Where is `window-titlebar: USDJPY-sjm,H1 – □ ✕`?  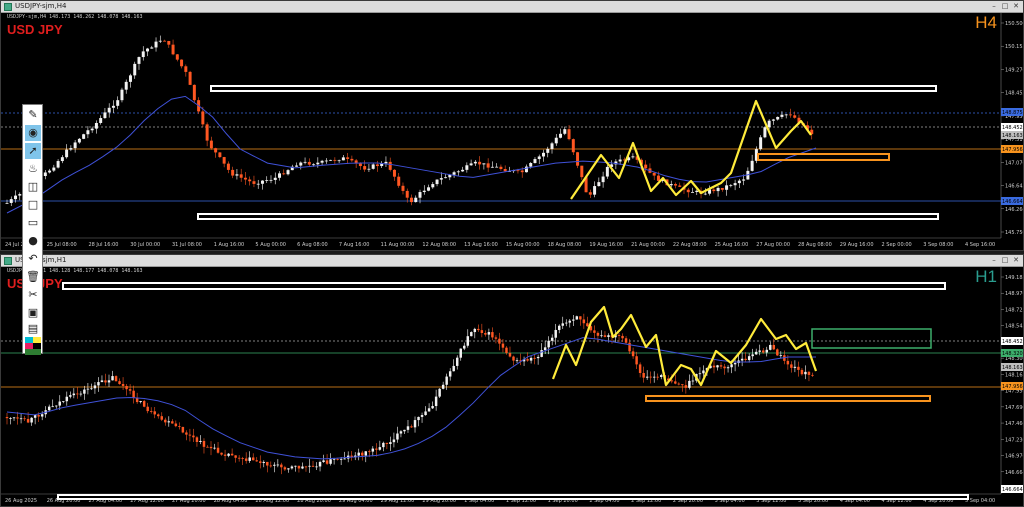 window-titlebar: USDJPY-sjm,H1 – □ ✕ is located at coordinates (512, 261).